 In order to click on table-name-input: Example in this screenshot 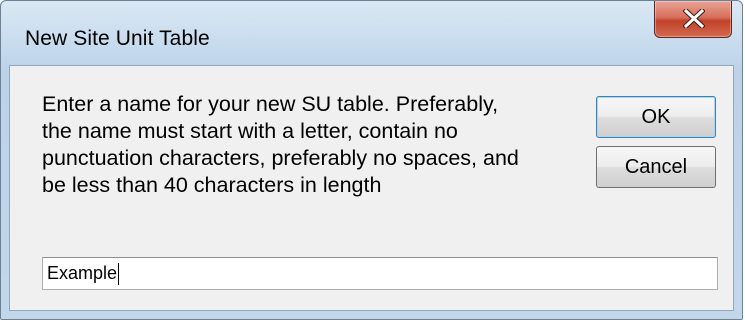, I will do `click(380, 273)`.